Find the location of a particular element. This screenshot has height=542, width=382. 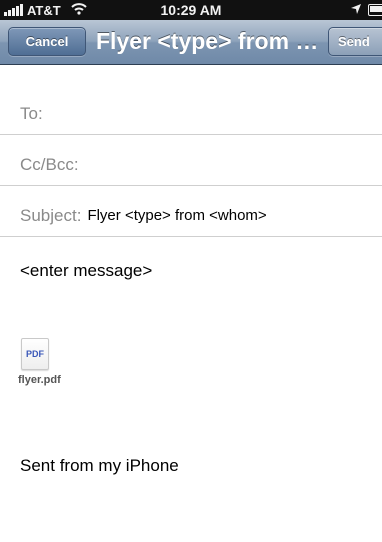

status-right is located at coordinates (366, 10).